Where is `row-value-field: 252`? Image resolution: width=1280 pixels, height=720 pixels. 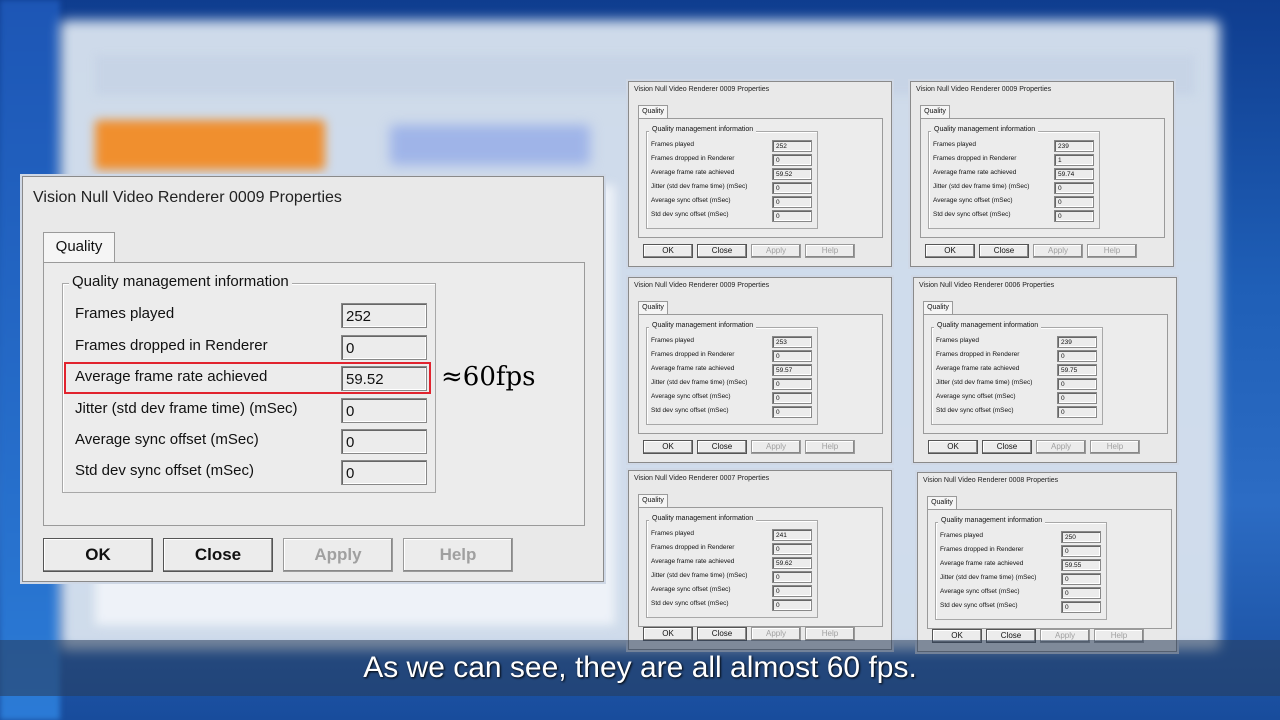 row-value-field: 252 is located at coordinates (792, 146).